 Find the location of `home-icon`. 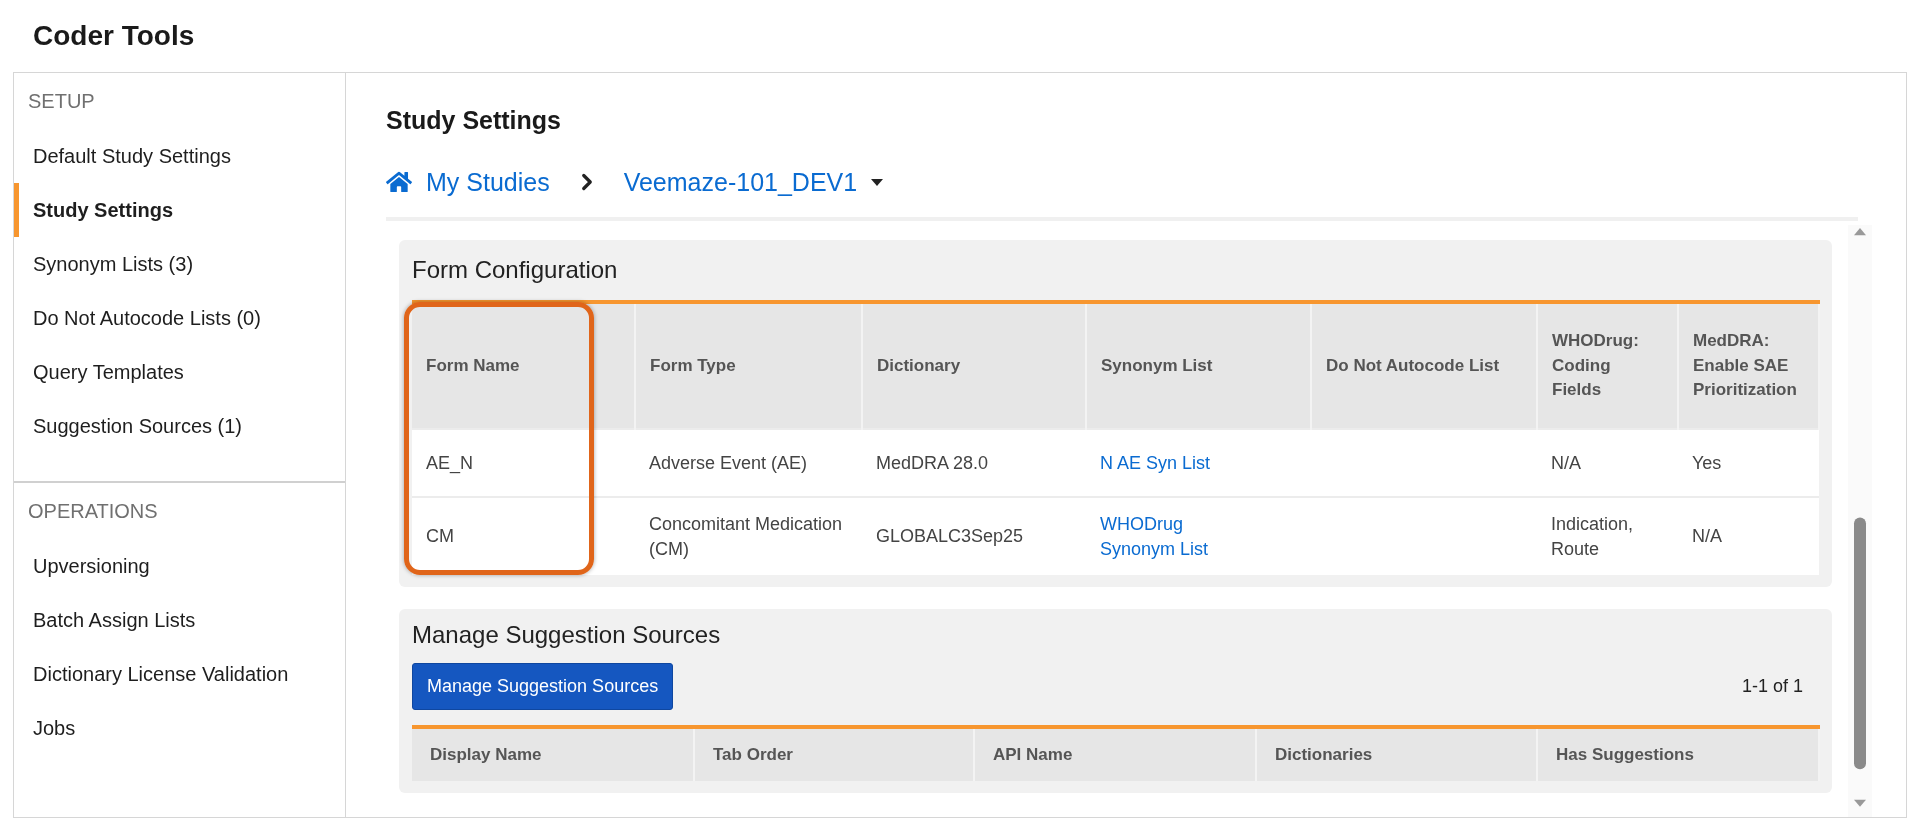

home-icon is located at coordinates (399, 182).